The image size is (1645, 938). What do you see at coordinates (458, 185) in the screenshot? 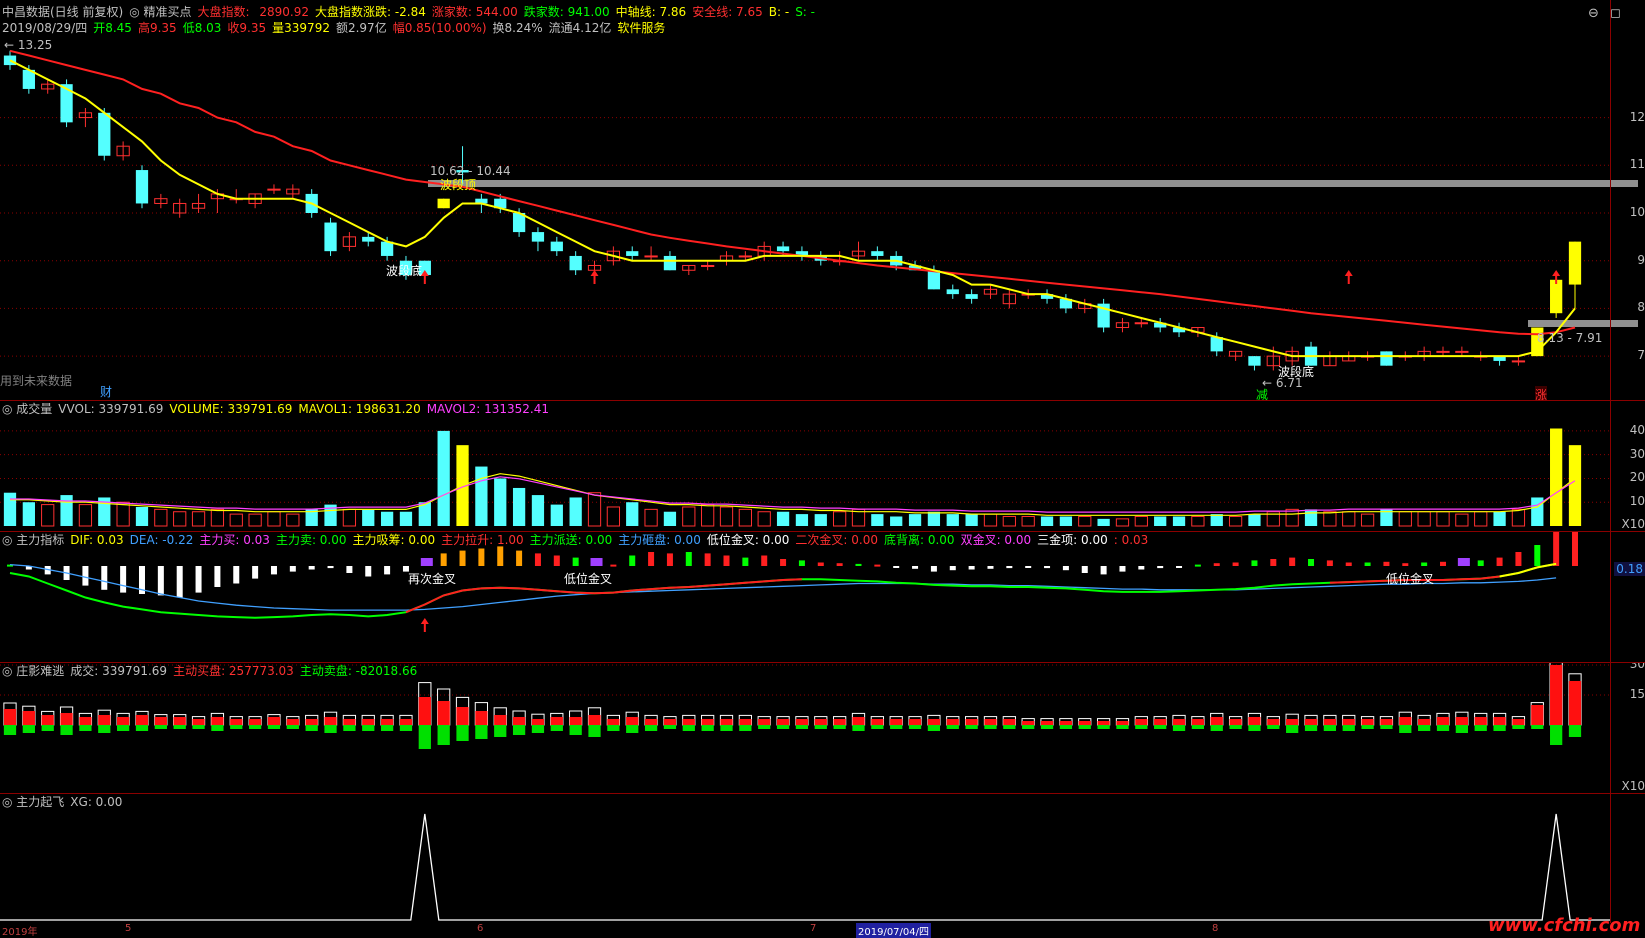
I see `wave-top-label: 波段顶` at bounding box center [458, 185].